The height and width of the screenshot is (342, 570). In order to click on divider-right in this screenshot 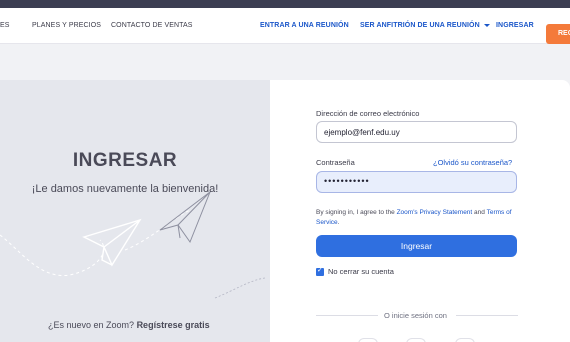, I will do `click(487, 315)`.